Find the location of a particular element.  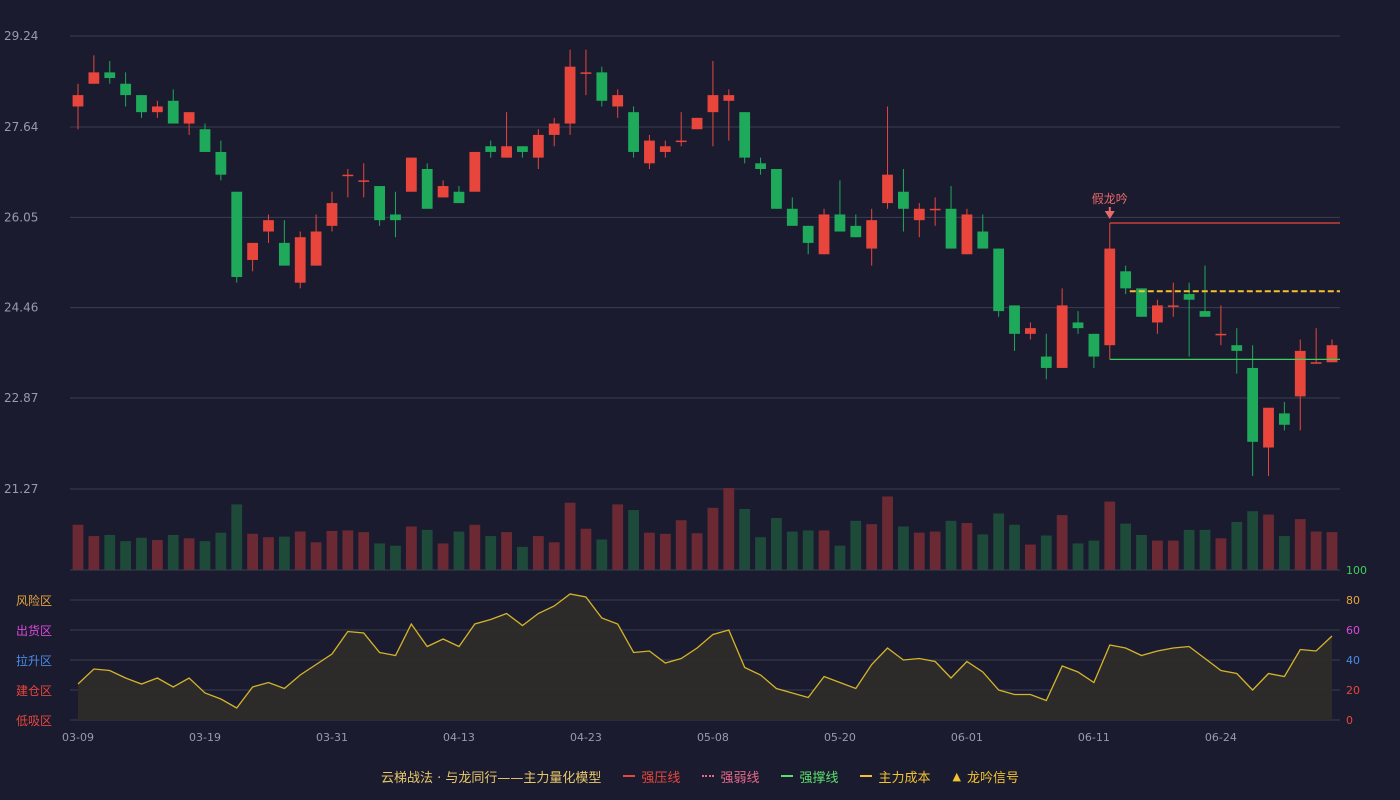

legend-item-support: 强撑线 is located at coordinates (809, 776).